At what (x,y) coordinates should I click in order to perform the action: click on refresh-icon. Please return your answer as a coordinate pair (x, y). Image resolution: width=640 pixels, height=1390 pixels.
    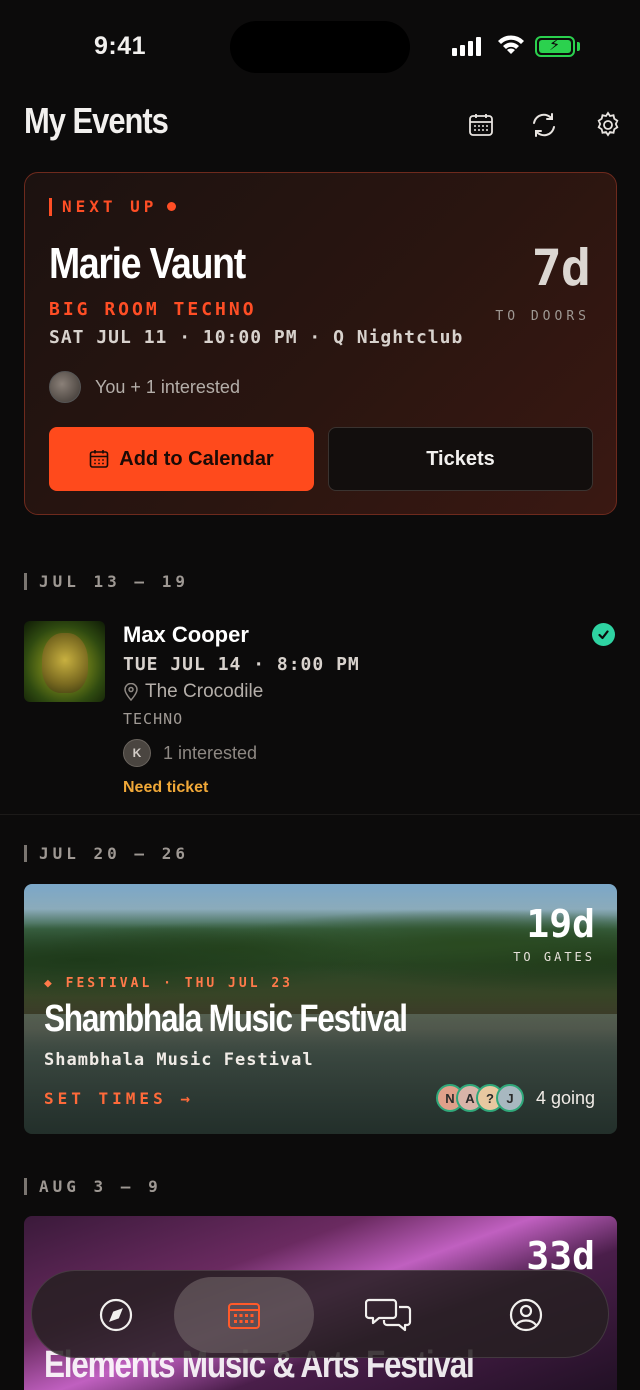
    Looking at the image, I should click on (544, 125).